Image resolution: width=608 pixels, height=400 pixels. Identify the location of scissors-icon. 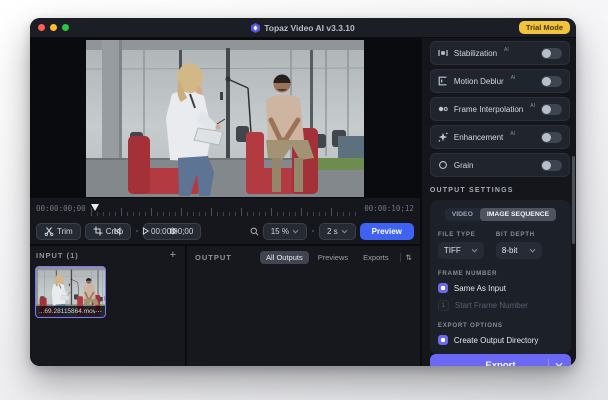
(49, 231).